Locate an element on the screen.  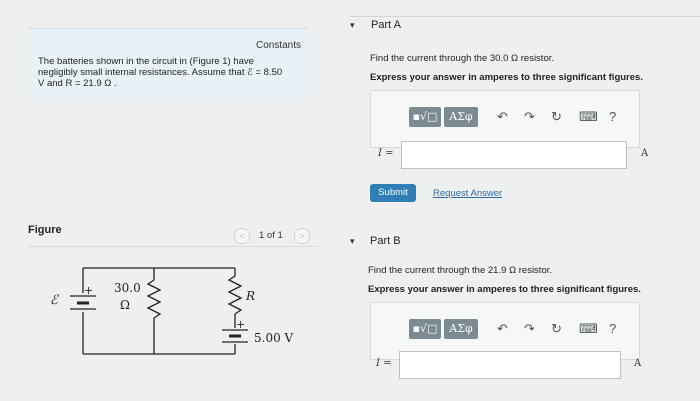
resistor-30-value: 30.0 is located at coordinates (127, 288).